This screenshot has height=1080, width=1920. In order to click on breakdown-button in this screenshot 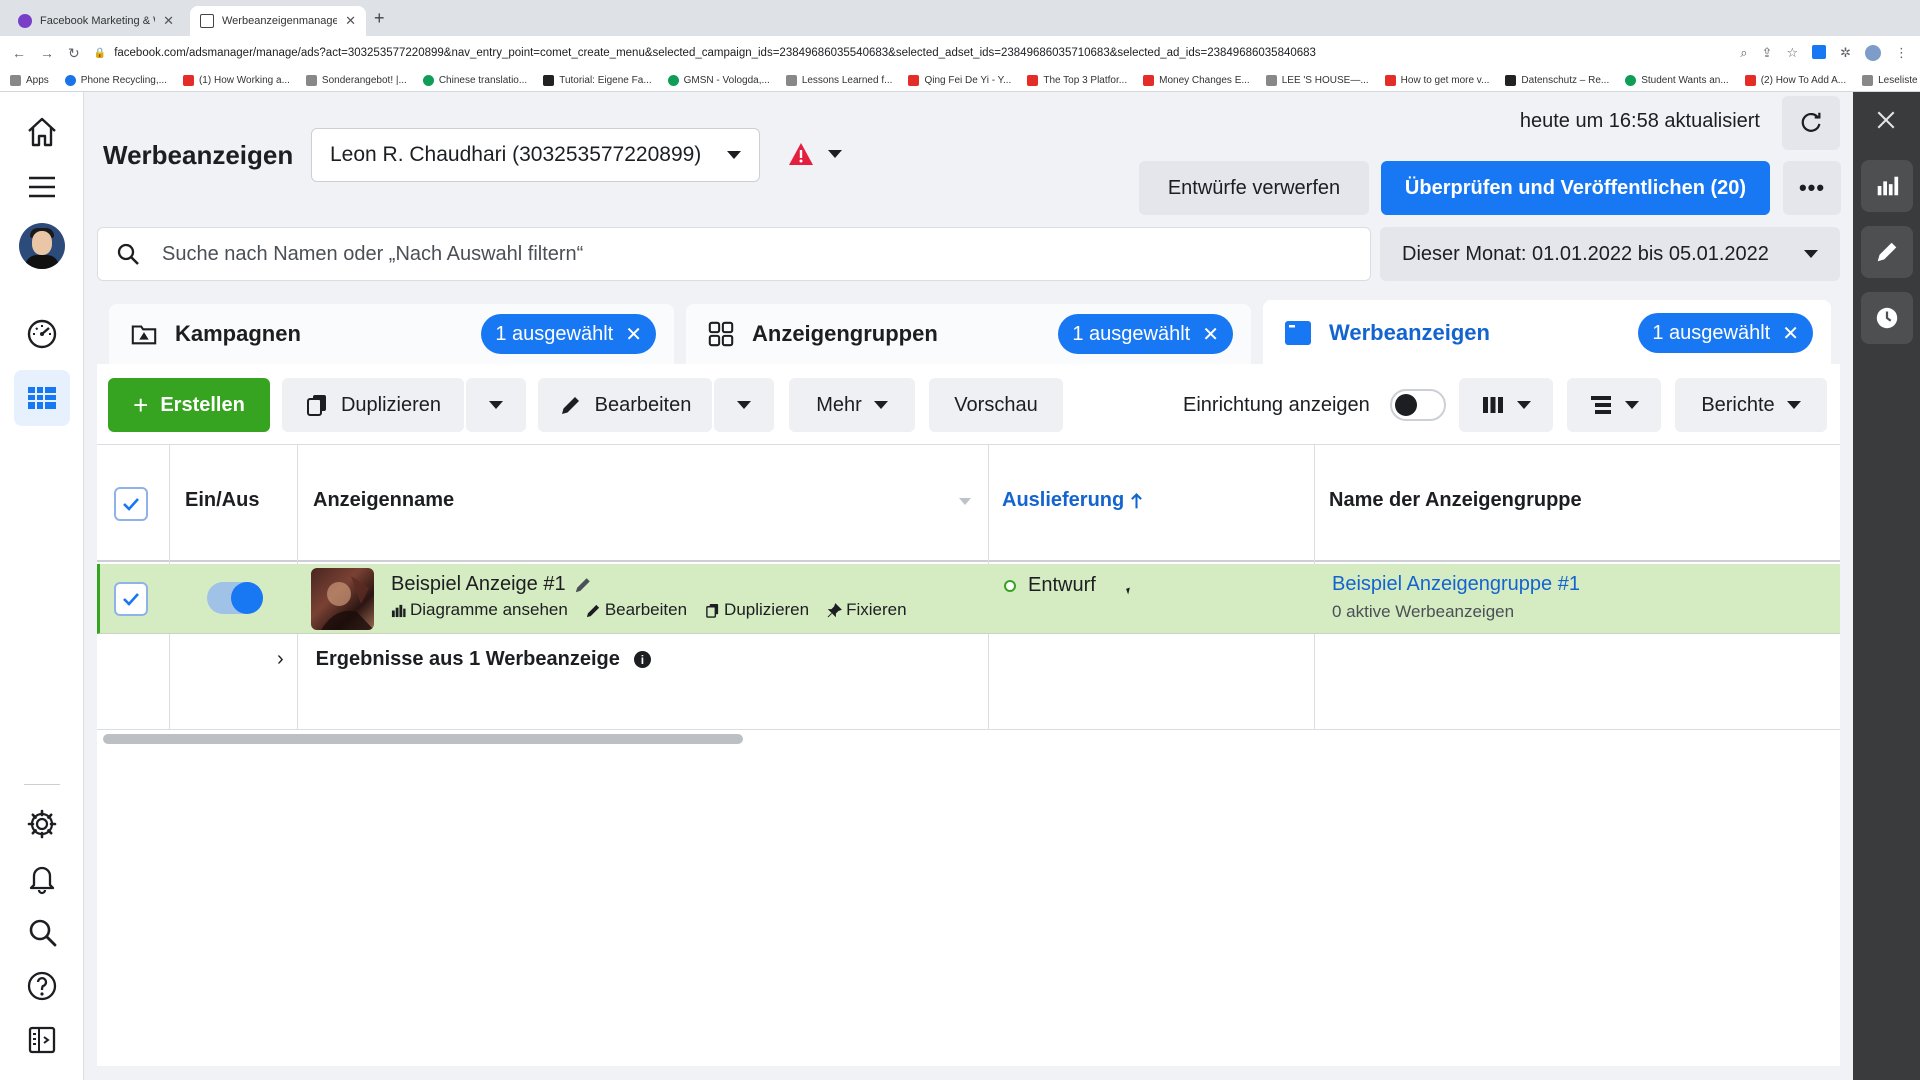, I will do `click(1614, 405)`.